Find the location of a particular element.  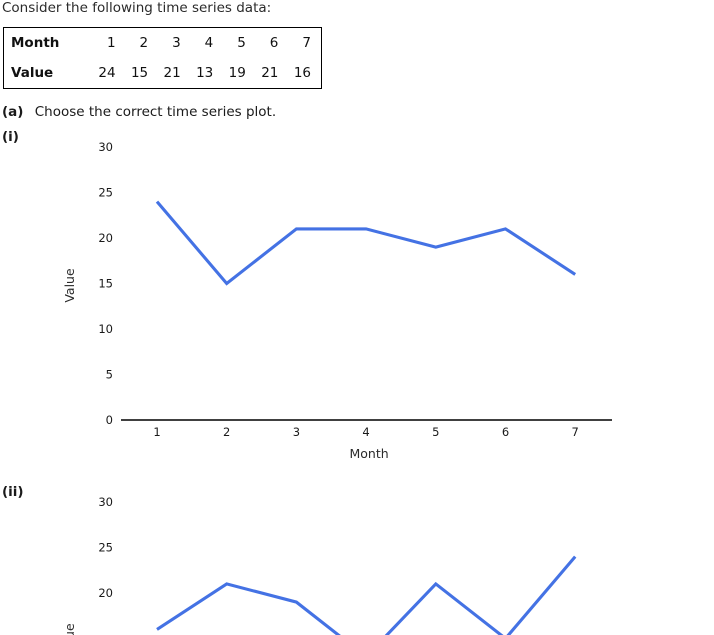

value-cell-7: 16 is located at coordinates (302, 73).